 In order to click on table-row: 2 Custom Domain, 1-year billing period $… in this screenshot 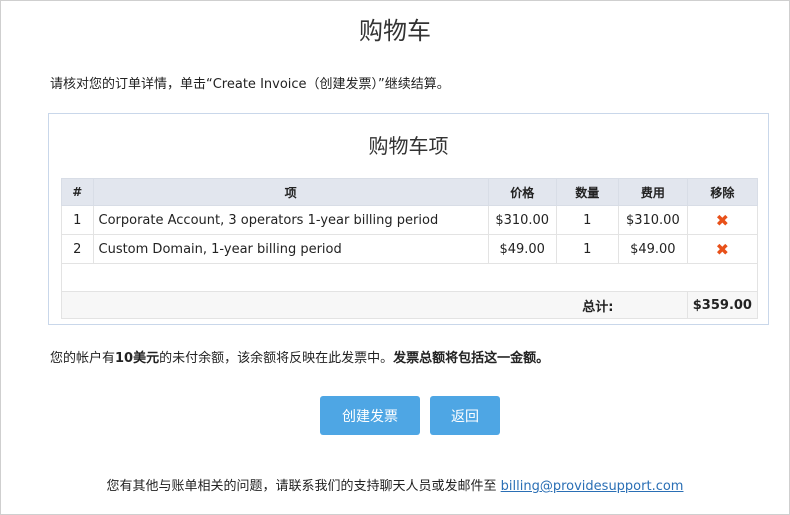, I will do `click(410, 249)`.